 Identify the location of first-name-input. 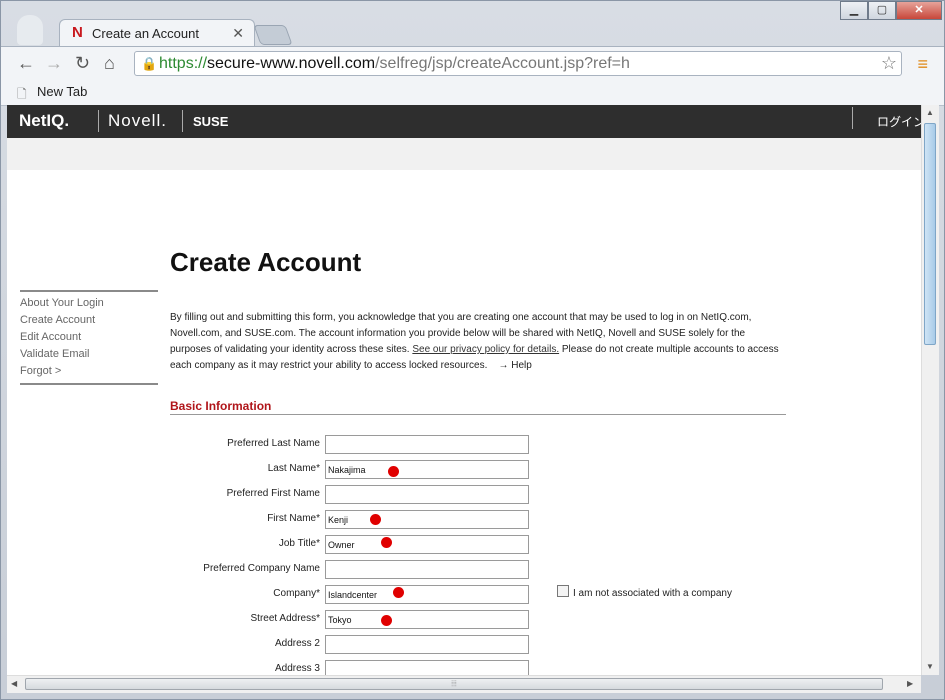
(427, 519).